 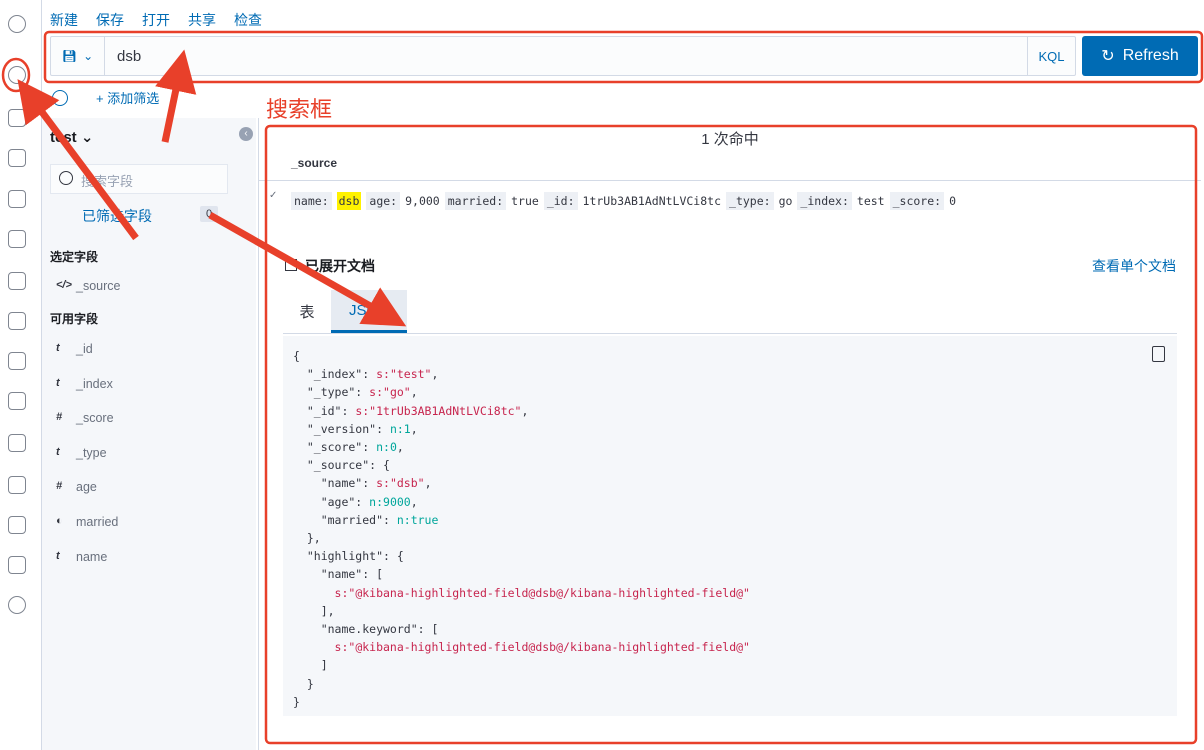 What do you see at coordinates (78, 56) in the screenshot?
I see `saved-query-button: 💾︎ ⌄` at bounding box center [78, 56].